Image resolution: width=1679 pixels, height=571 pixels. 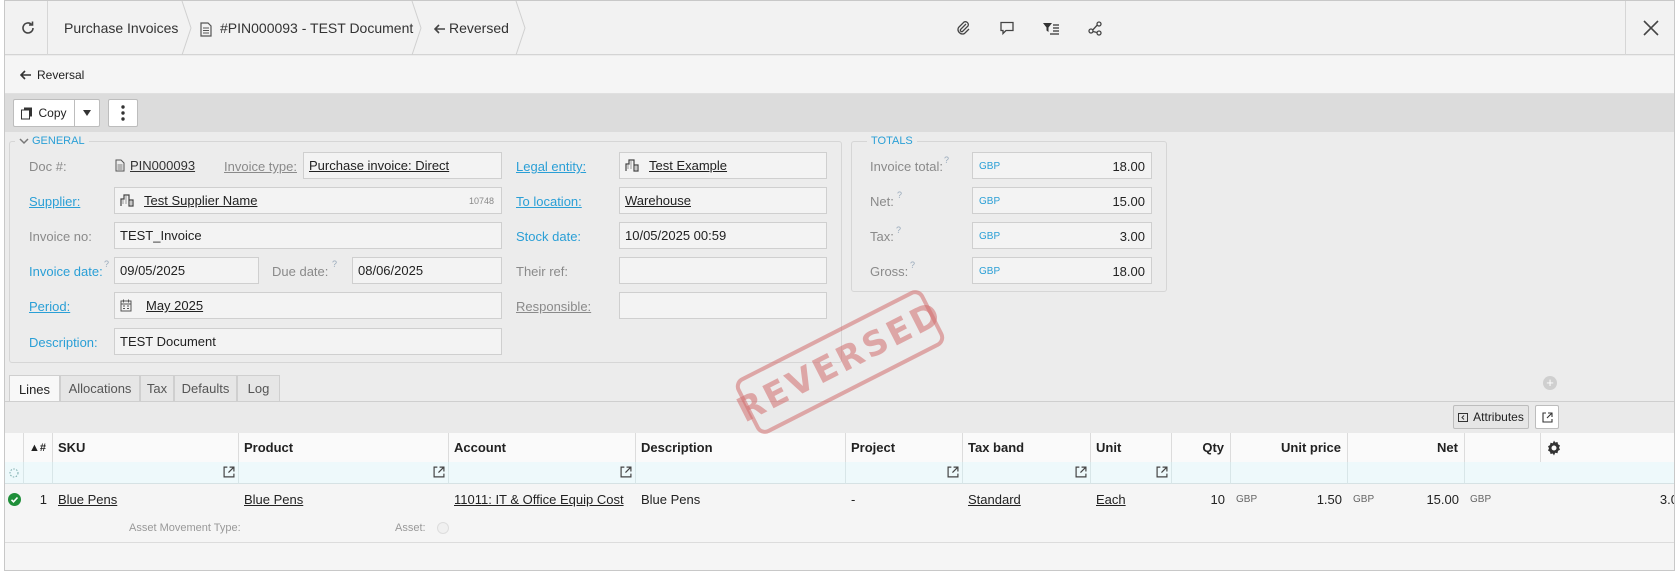 What do you see at coordinates (38, 447) in the screenshot?
I see `number-column-header: ▲#` at bounding box center [38, 447].